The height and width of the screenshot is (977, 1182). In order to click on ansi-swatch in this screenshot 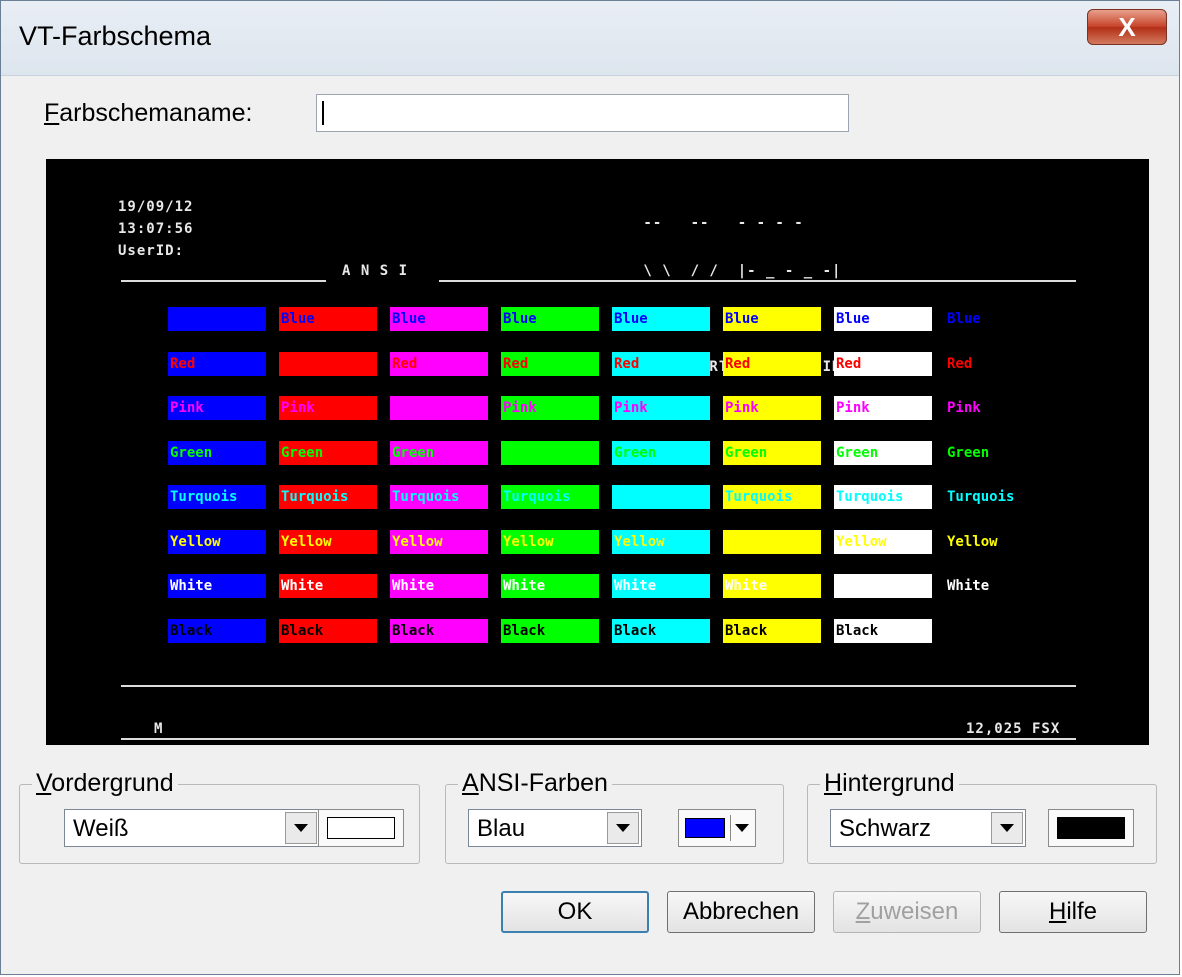, I will do `click(705, 828)`.